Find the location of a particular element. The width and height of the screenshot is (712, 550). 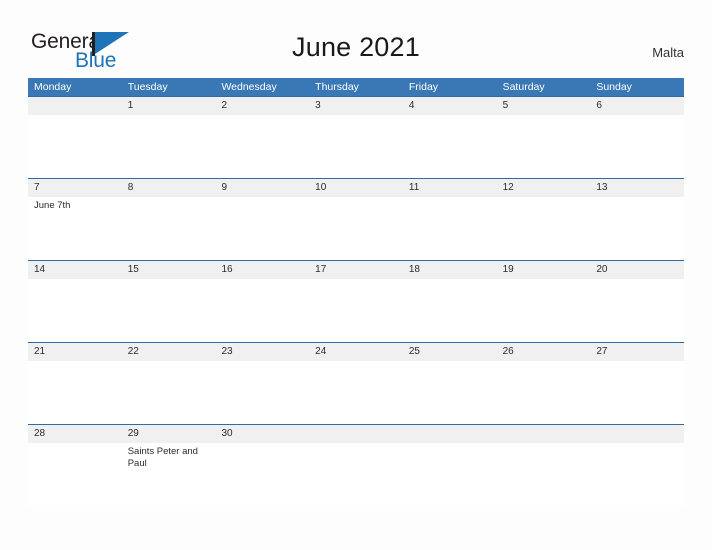

day-number: 5 is located at coordinates (544, 106).